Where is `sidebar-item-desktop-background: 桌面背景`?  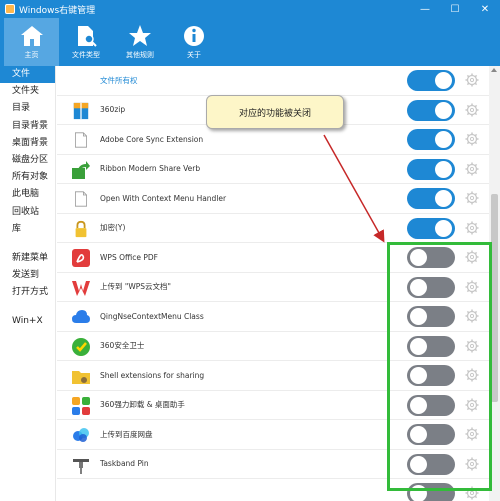
sidebar-item-desktop-background: 桌面背景 is located at coordinates (27, 143).